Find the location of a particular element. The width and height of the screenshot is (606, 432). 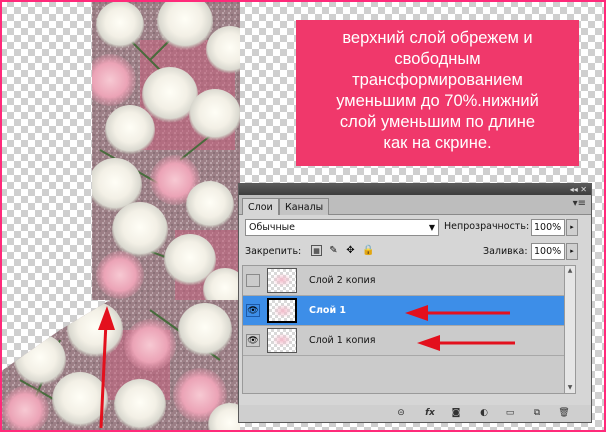

blend-mode-value: Обычные is located at coordinates (272, 227).